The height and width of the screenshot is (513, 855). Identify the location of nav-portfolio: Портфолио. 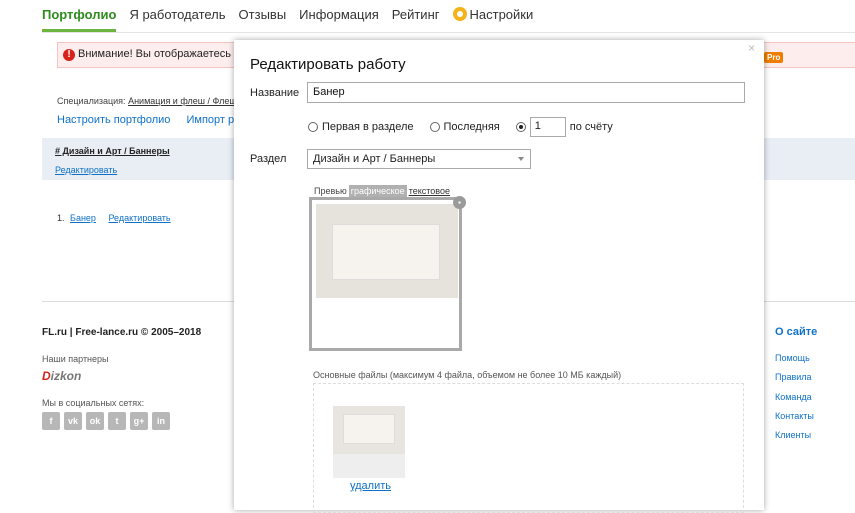
(79, 16).